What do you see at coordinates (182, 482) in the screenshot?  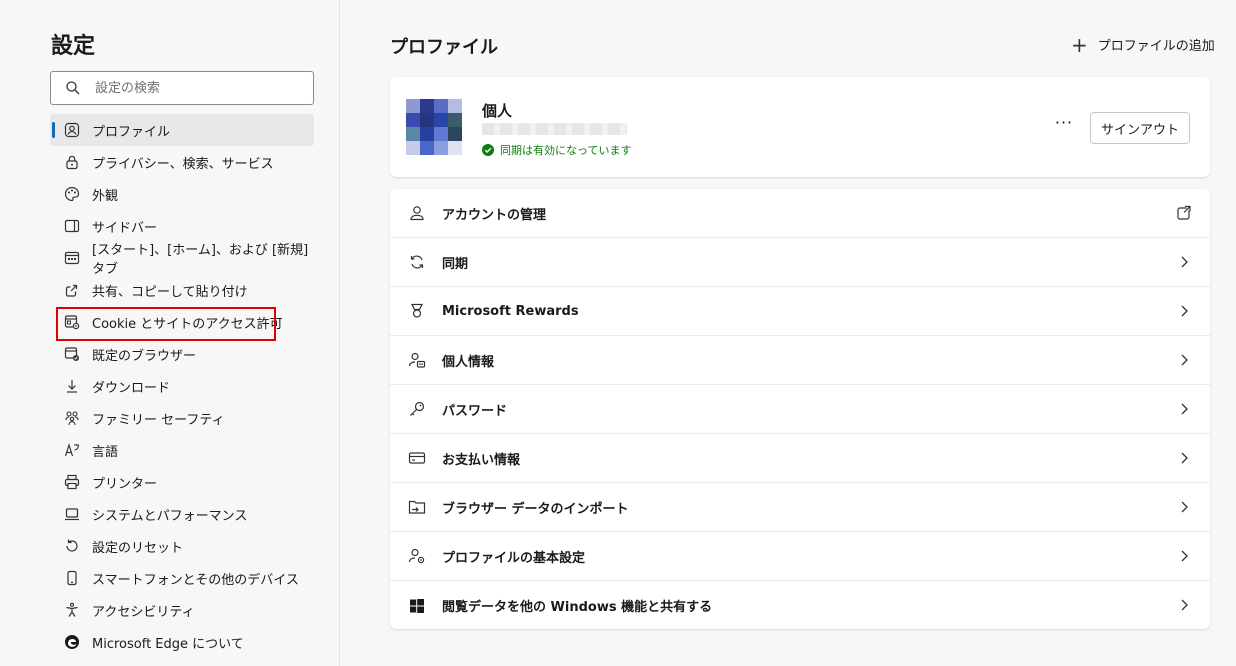 I see `sidebar-item-printers: プリンター` at bounding box center [182, 482].